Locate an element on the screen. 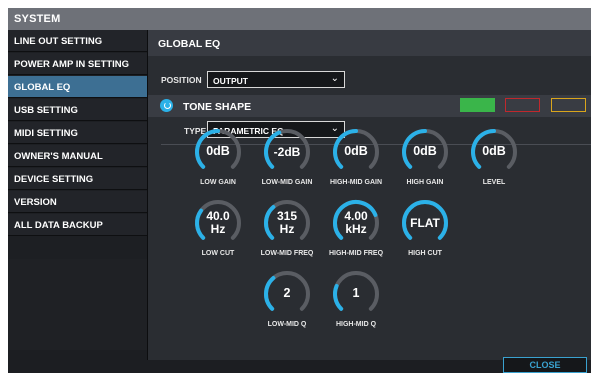 This screenshot has width=591, height=373. sidebar-item-device-setting: DEVICE SETTING is located at coordinates (77, 179).